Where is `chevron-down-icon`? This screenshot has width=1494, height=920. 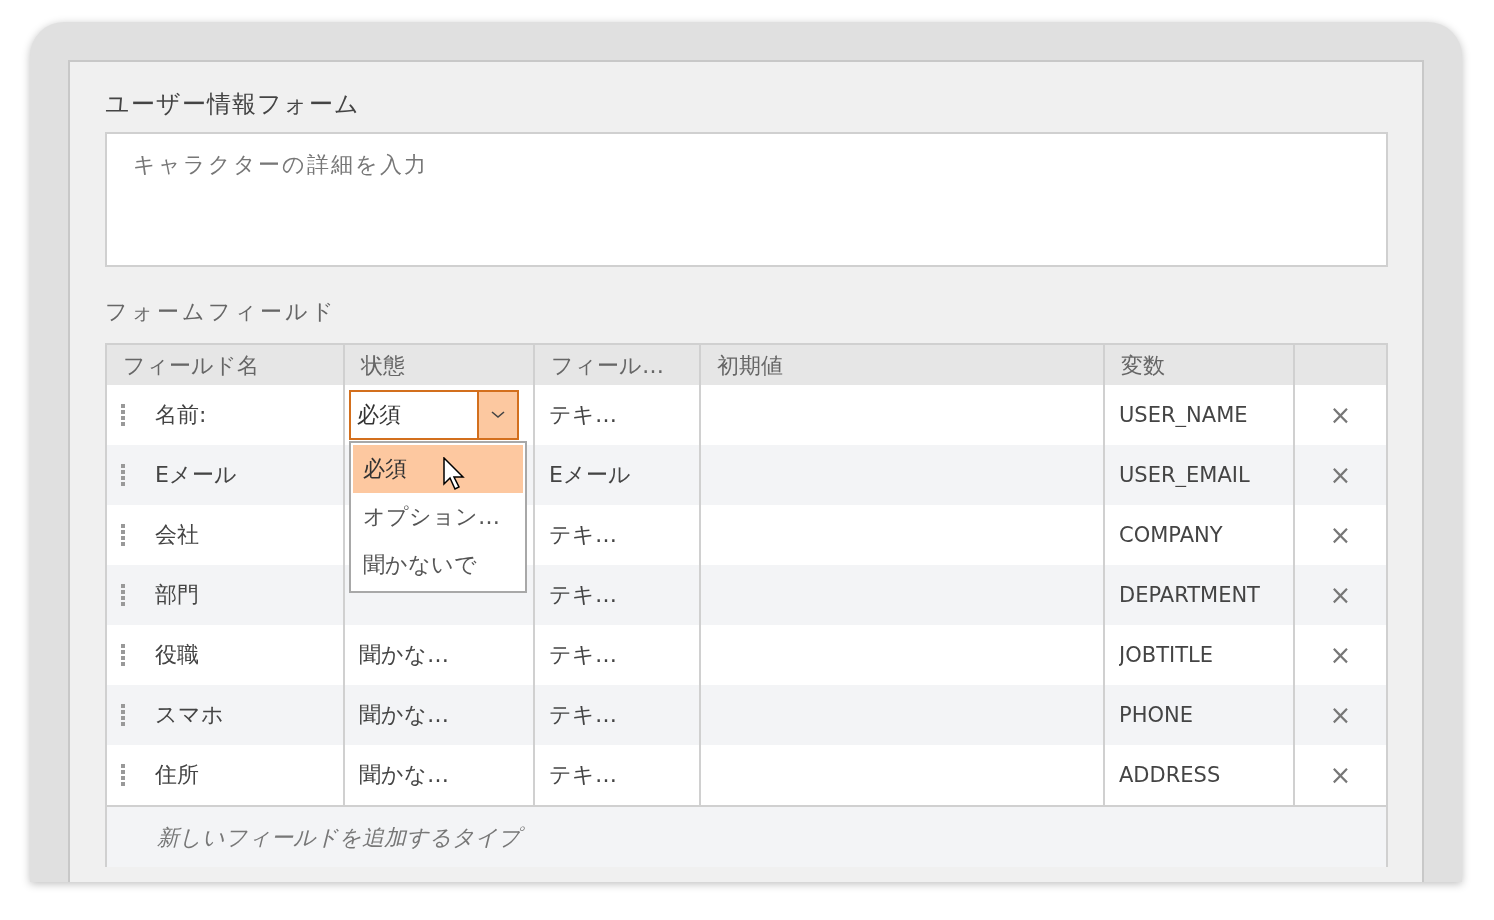
chevron-down-icon is located at coordinates (498, 415).